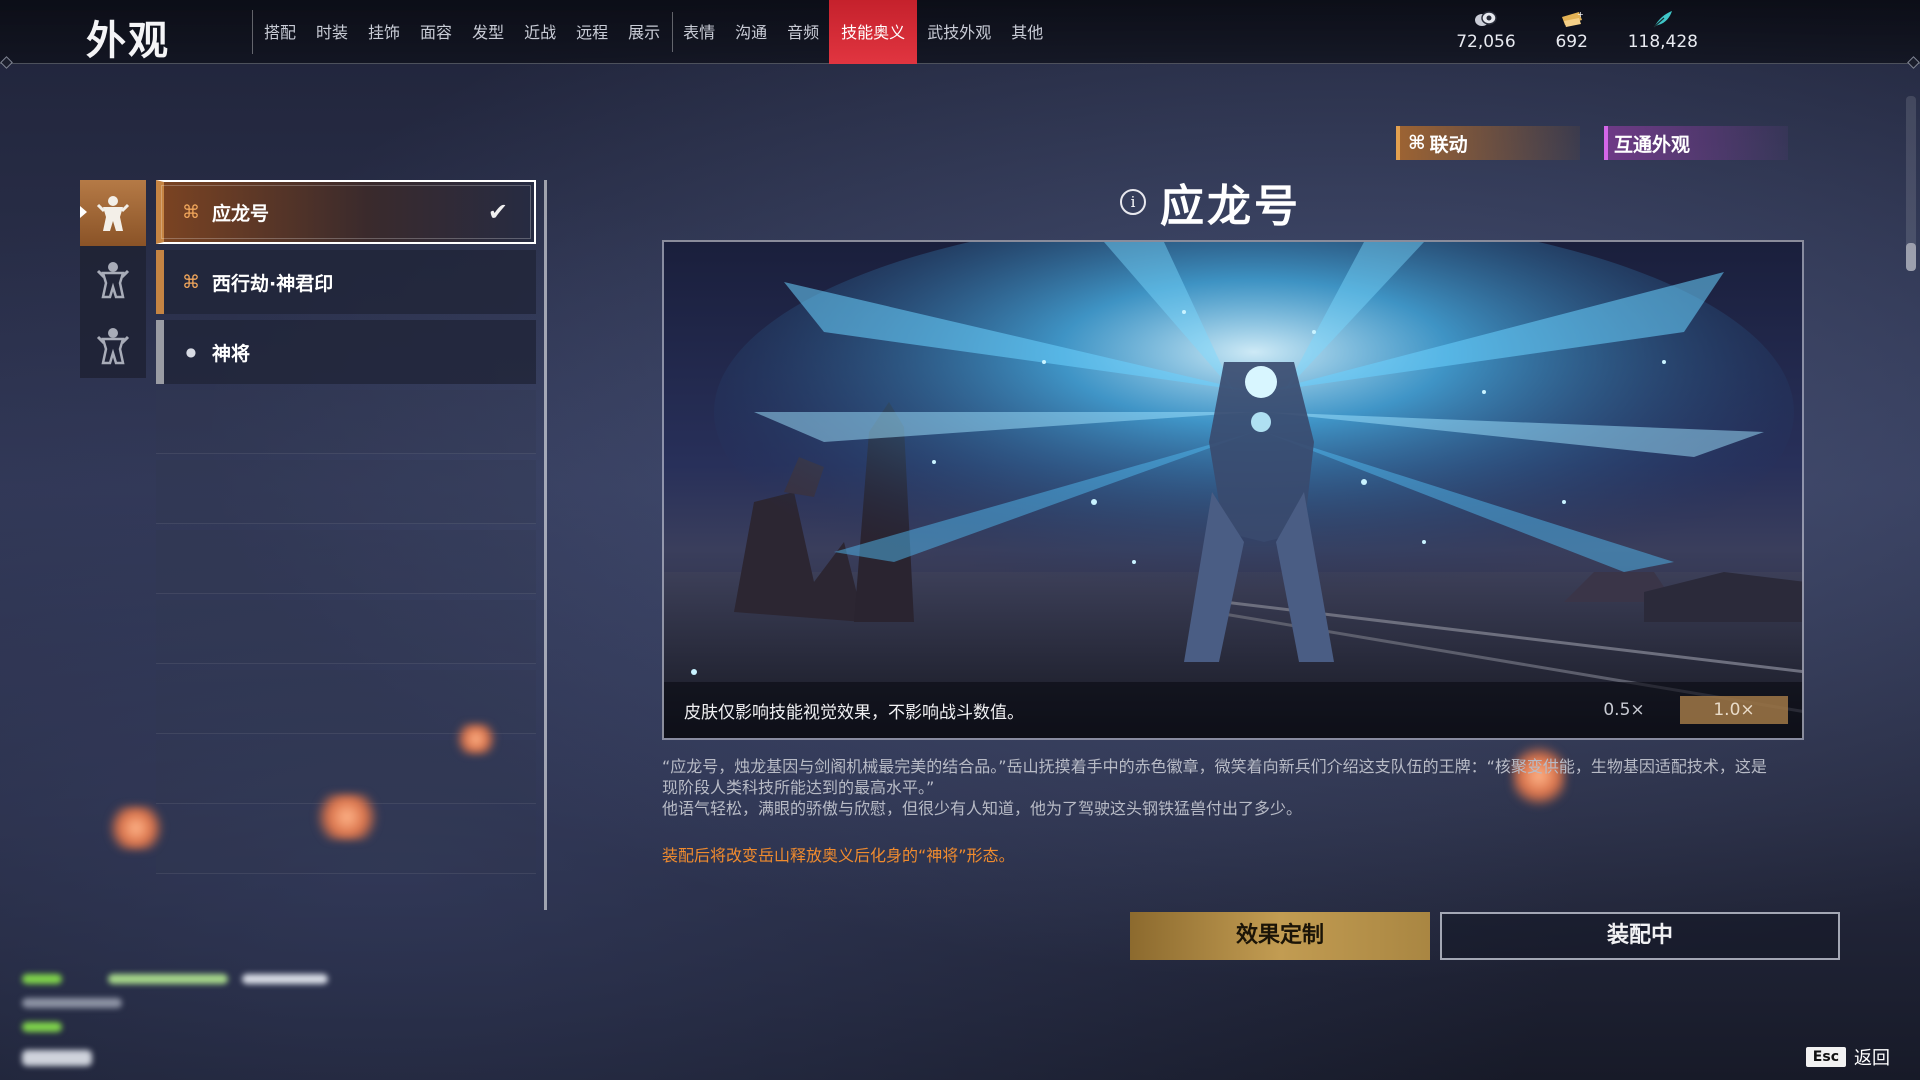 The height and width of the screenshot is (1080, 1920). I want to click on page-title: 外观, so click(128, 41).